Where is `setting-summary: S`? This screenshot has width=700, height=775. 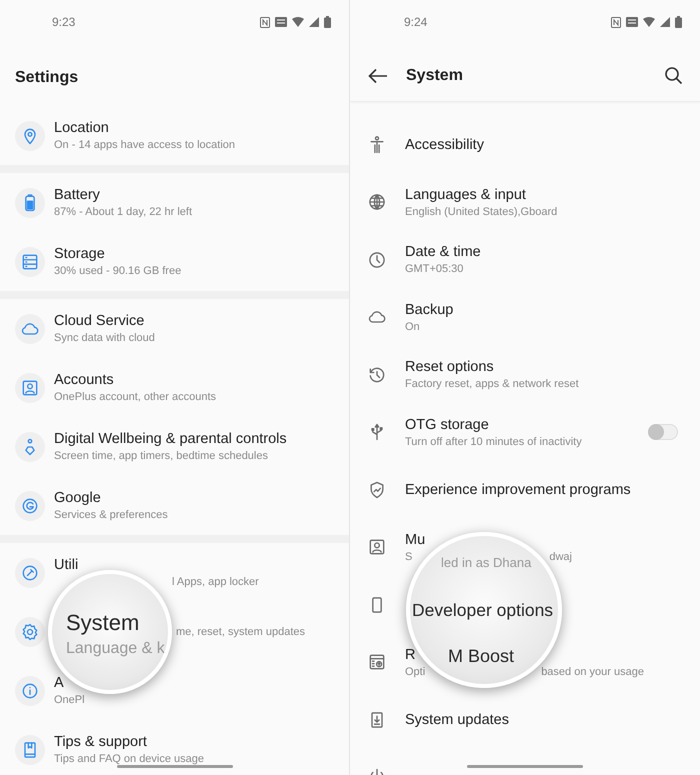
setting-summary: S is located at coordinates (408, 556).